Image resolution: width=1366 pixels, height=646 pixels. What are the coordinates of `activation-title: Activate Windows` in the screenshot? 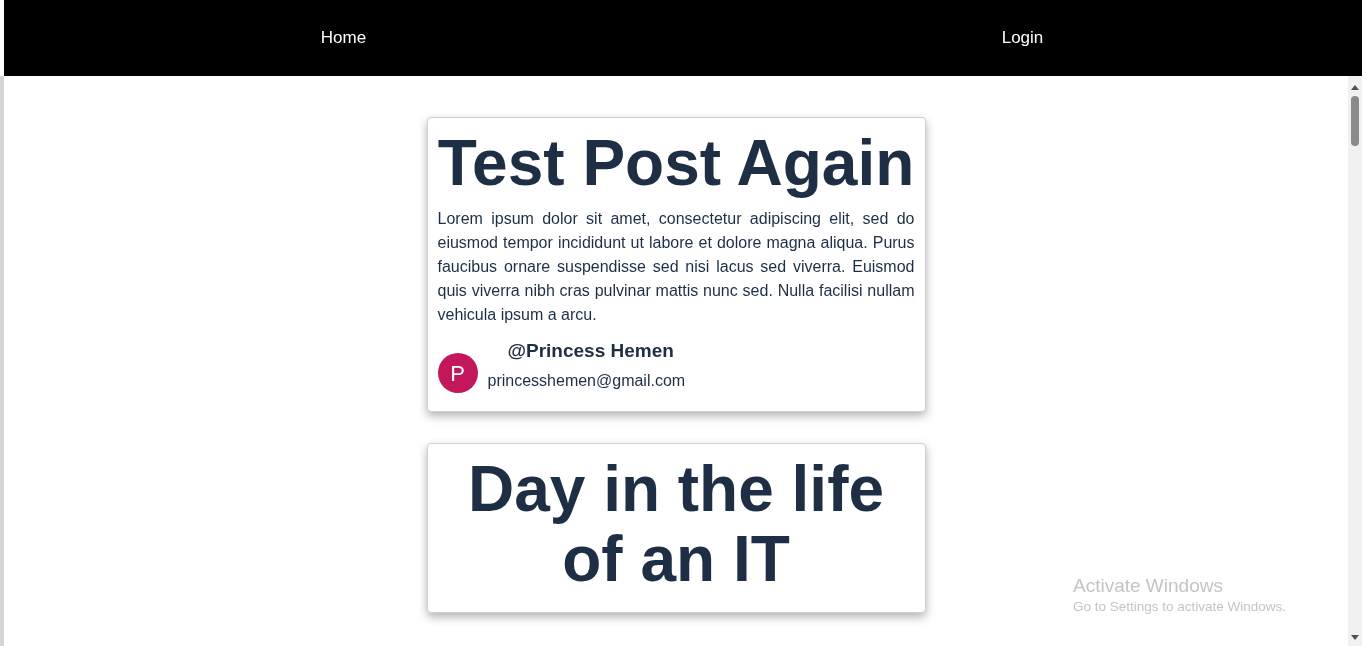 It's located at (1148, 586).